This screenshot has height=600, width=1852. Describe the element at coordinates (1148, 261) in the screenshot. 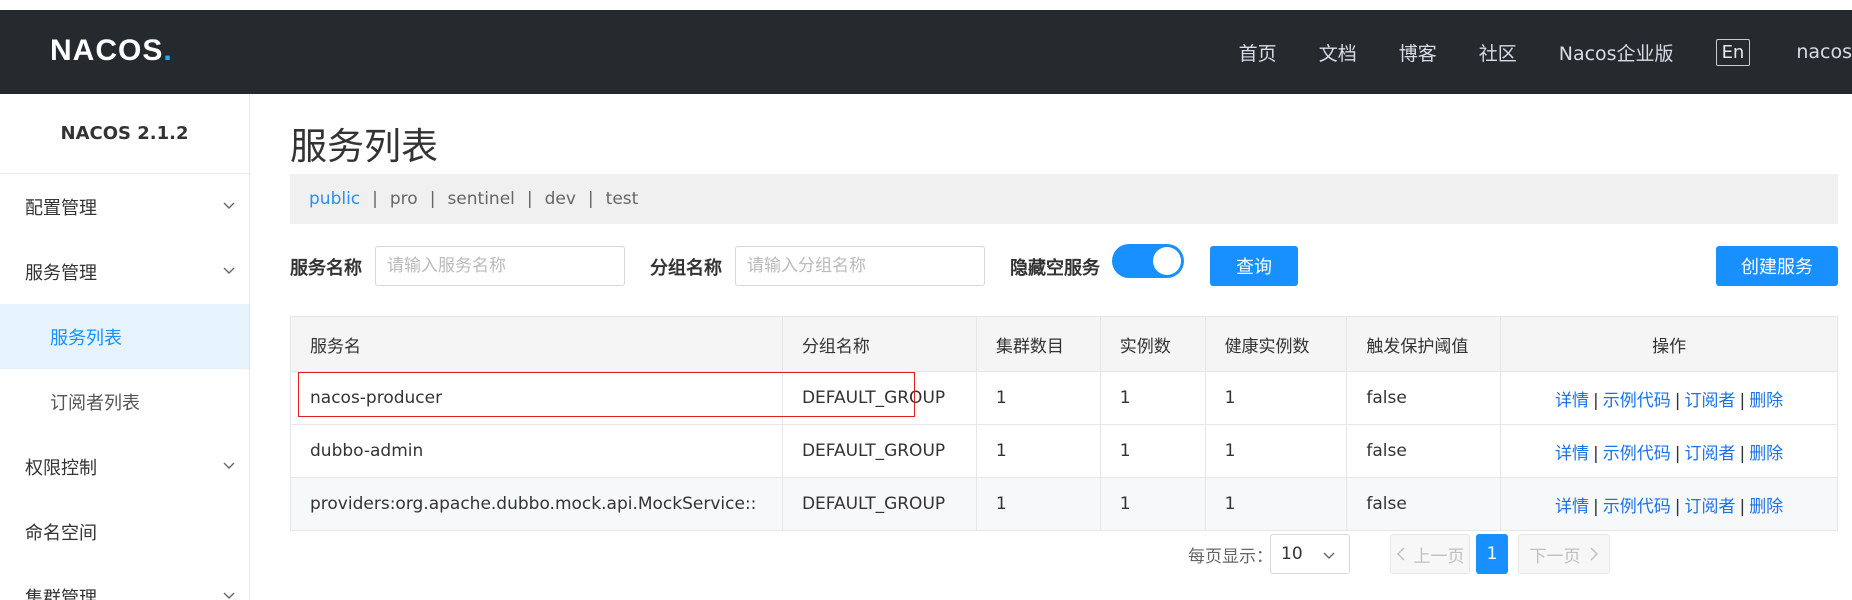

I see `hide-empty-toggle` at that location.